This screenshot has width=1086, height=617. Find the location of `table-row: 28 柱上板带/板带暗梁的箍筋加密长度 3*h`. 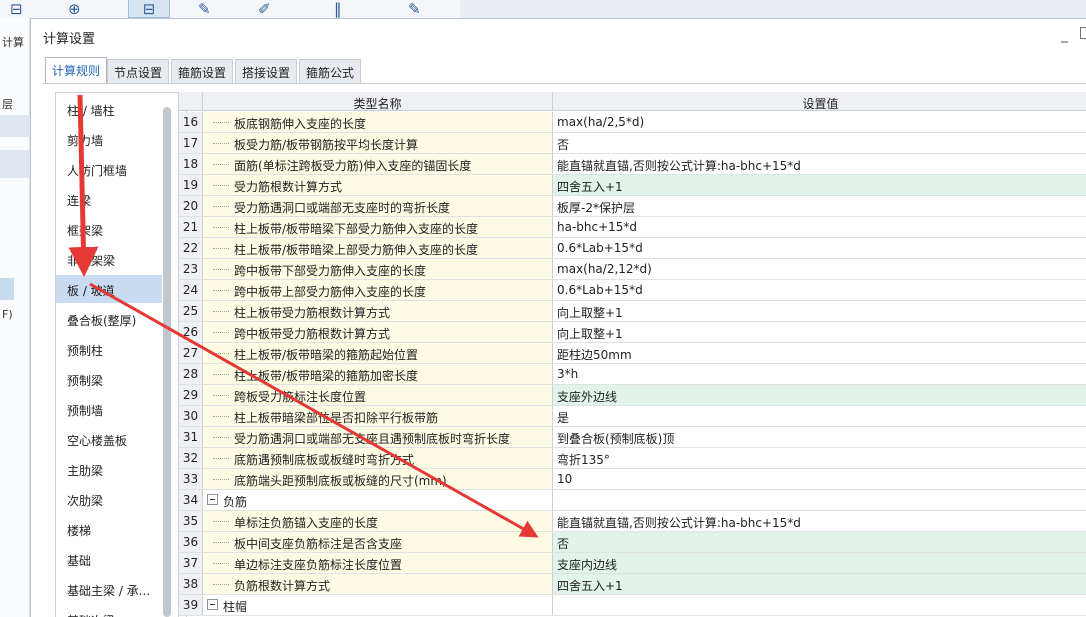

table-row: 28 柱上板带/板带暗梁的箍筋加密长度 3*h is located at coordinates (632, 374).